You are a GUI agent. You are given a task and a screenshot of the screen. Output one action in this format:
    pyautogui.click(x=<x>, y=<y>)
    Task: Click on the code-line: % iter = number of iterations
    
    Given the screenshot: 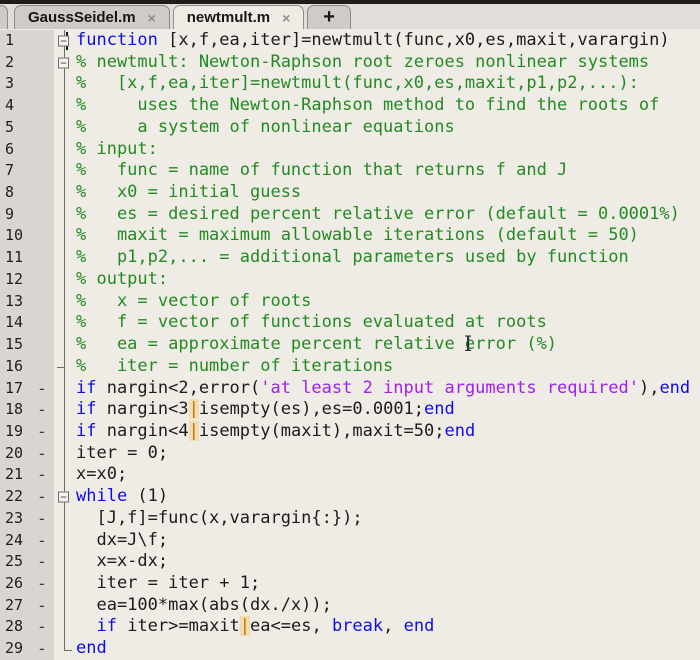 What is the action you would take?
    pyautogui.click(x=388, y=367)
    